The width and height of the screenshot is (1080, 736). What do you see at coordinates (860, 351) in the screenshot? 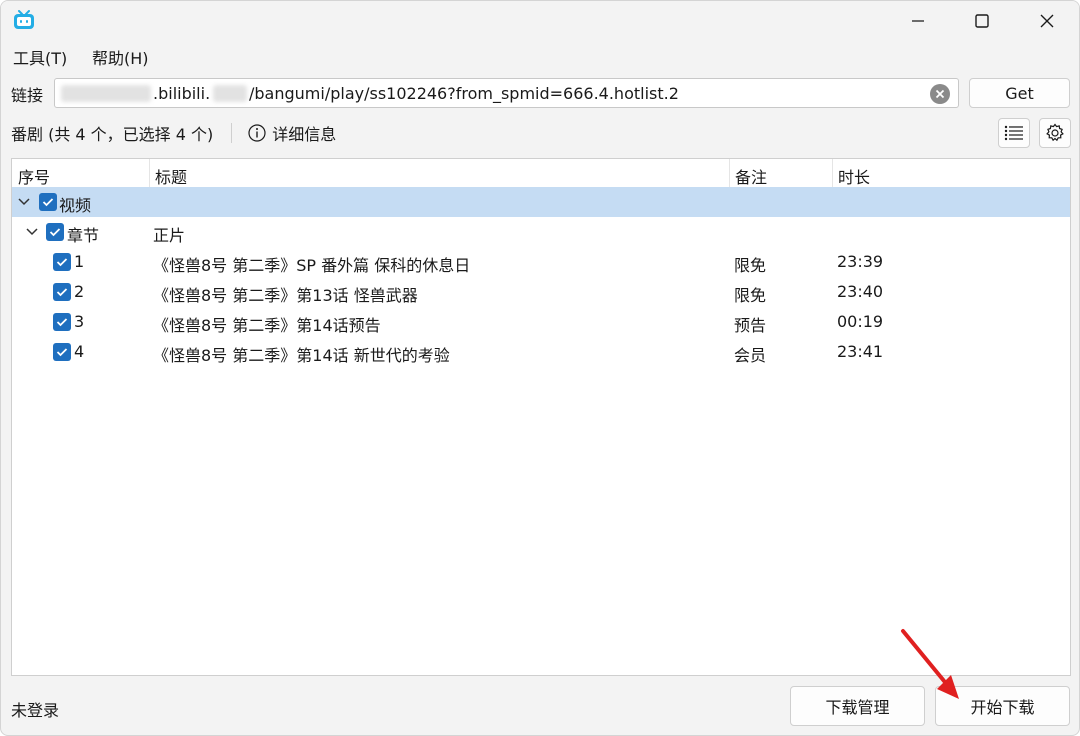
I see `row-duration: 23:41` at bounding box center [860, 351].